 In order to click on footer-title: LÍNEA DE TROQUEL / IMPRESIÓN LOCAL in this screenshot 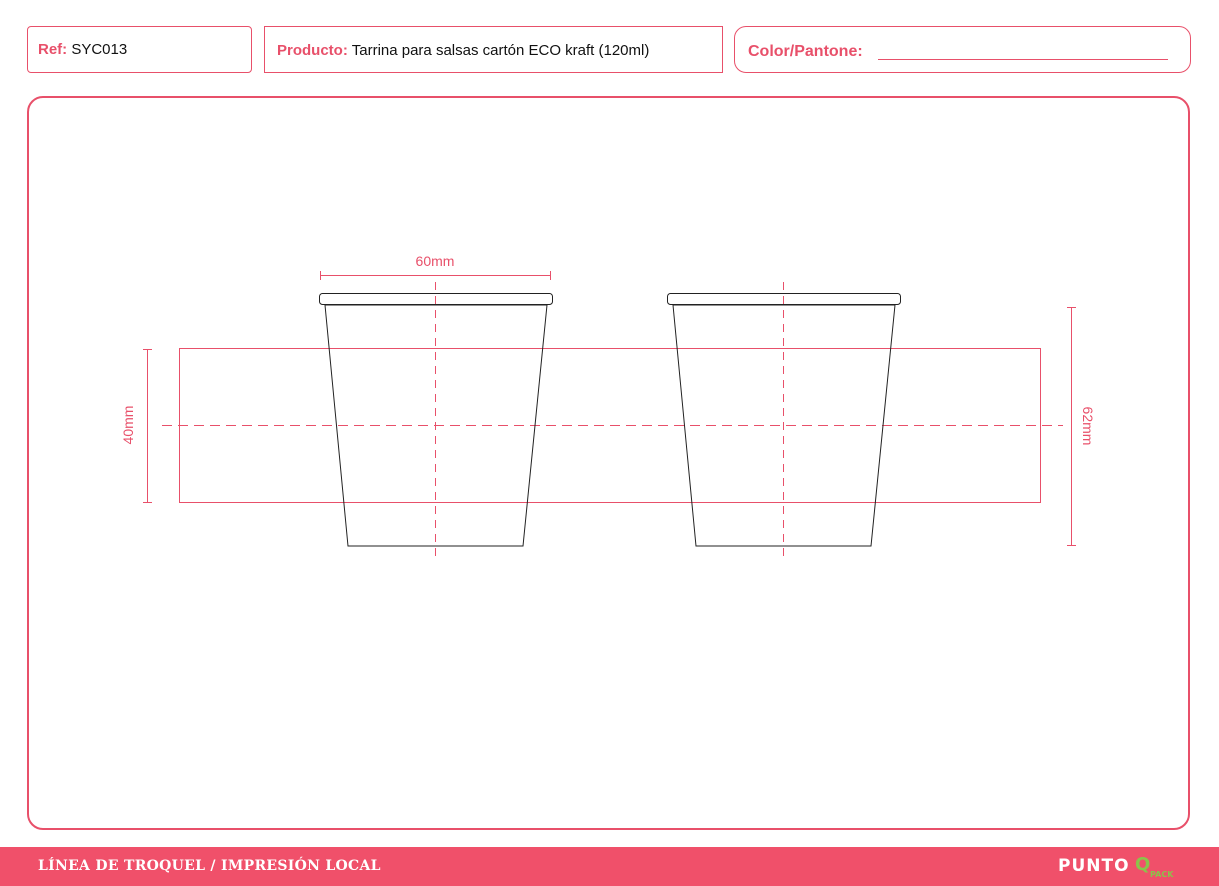, I will do `click(209, 866)`.